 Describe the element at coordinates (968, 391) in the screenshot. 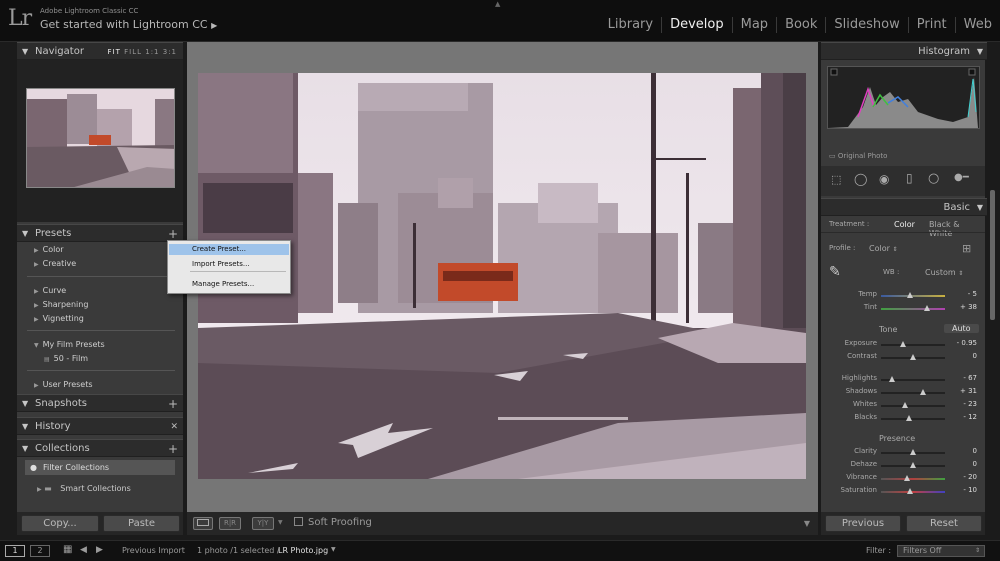

I see `slider-value: + 31` at that location.